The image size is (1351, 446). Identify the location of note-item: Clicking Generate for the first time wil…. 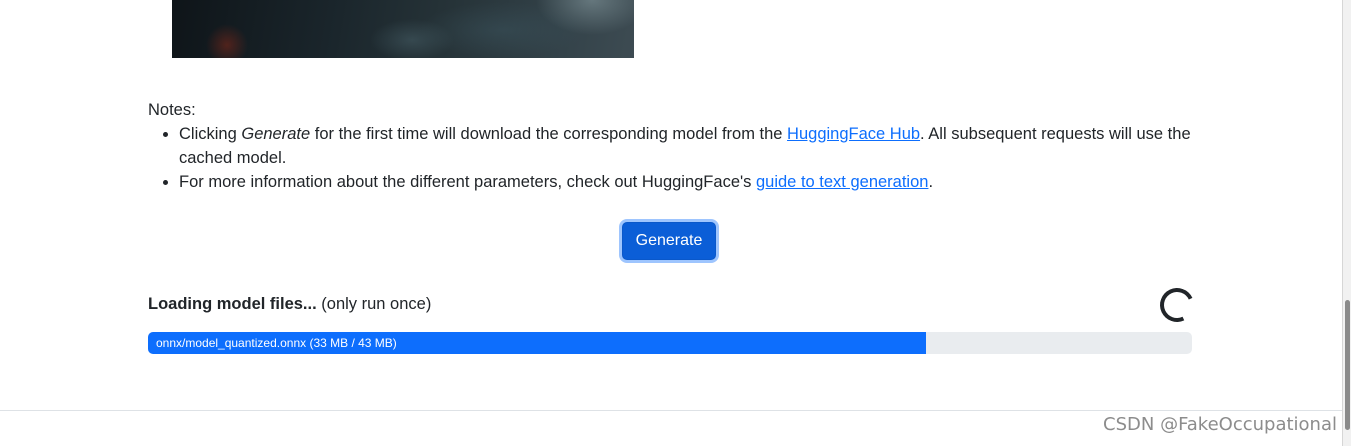
(688, 146).